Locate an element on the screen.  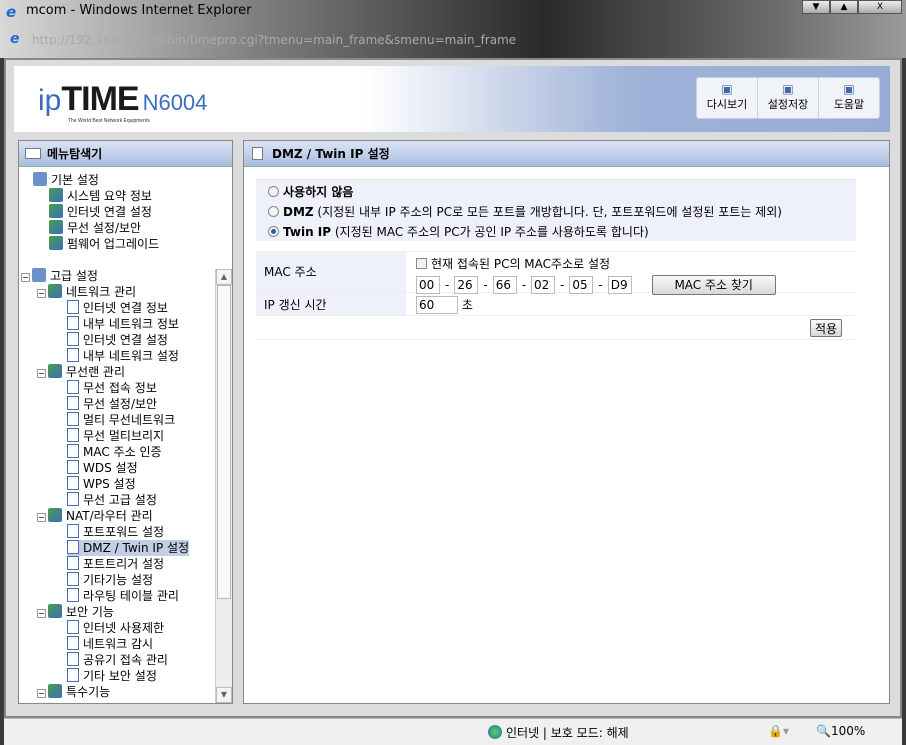
tree-item: 내부 네트워크 설정 is located at coordinates (123, 356).